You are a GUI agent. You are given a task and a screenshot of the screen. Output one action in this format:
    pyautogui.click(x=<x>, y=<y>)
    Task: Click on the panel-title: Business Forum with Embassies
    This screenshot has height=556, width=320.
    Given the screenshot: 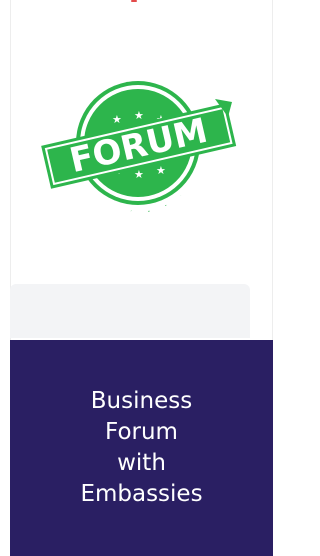 What is the action you would take?
    pyautogui.click(x=141, y=447)
    